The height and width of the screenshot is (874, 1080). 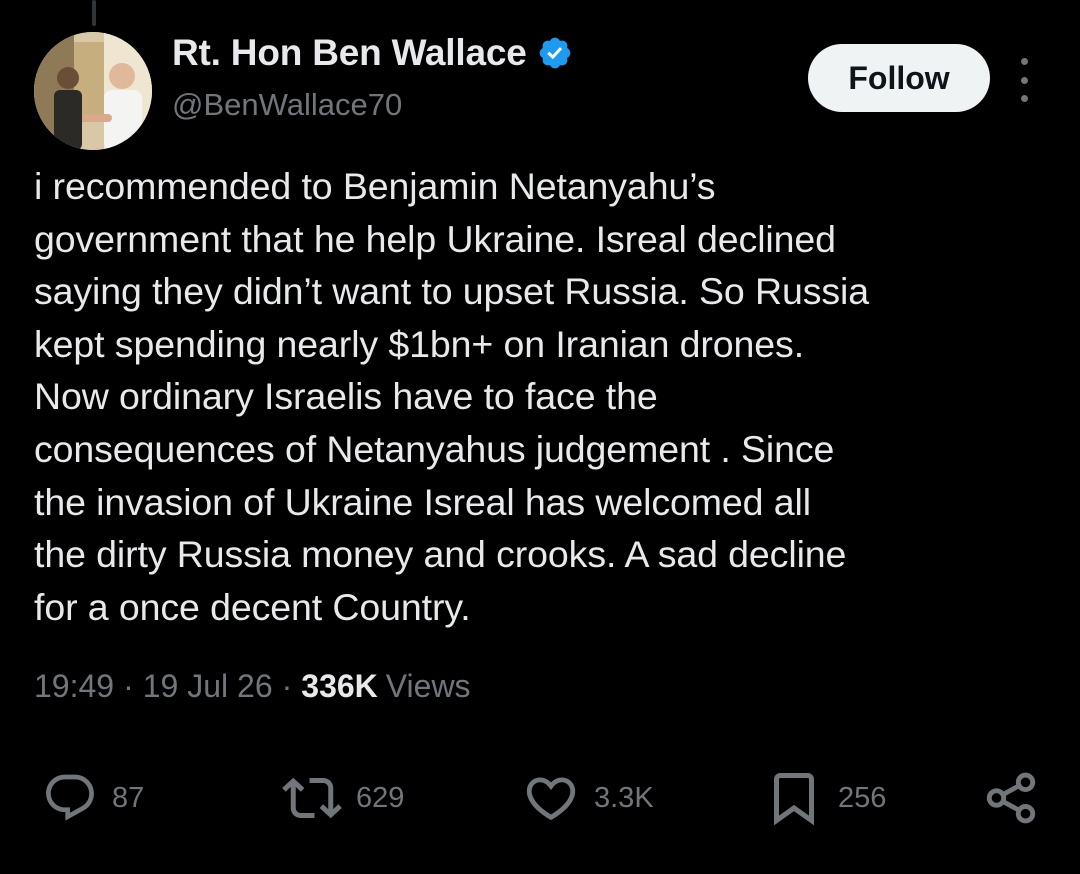 I want to click on speech-bubble-icon, so click(x=70, y=797).